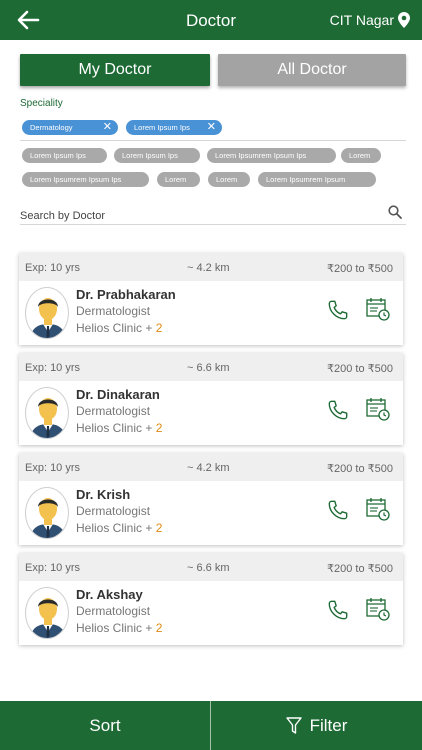  What do you see at coordinates (395, 212) in the screenshot?
I see `search-icon` at bounding box center [395, 212].